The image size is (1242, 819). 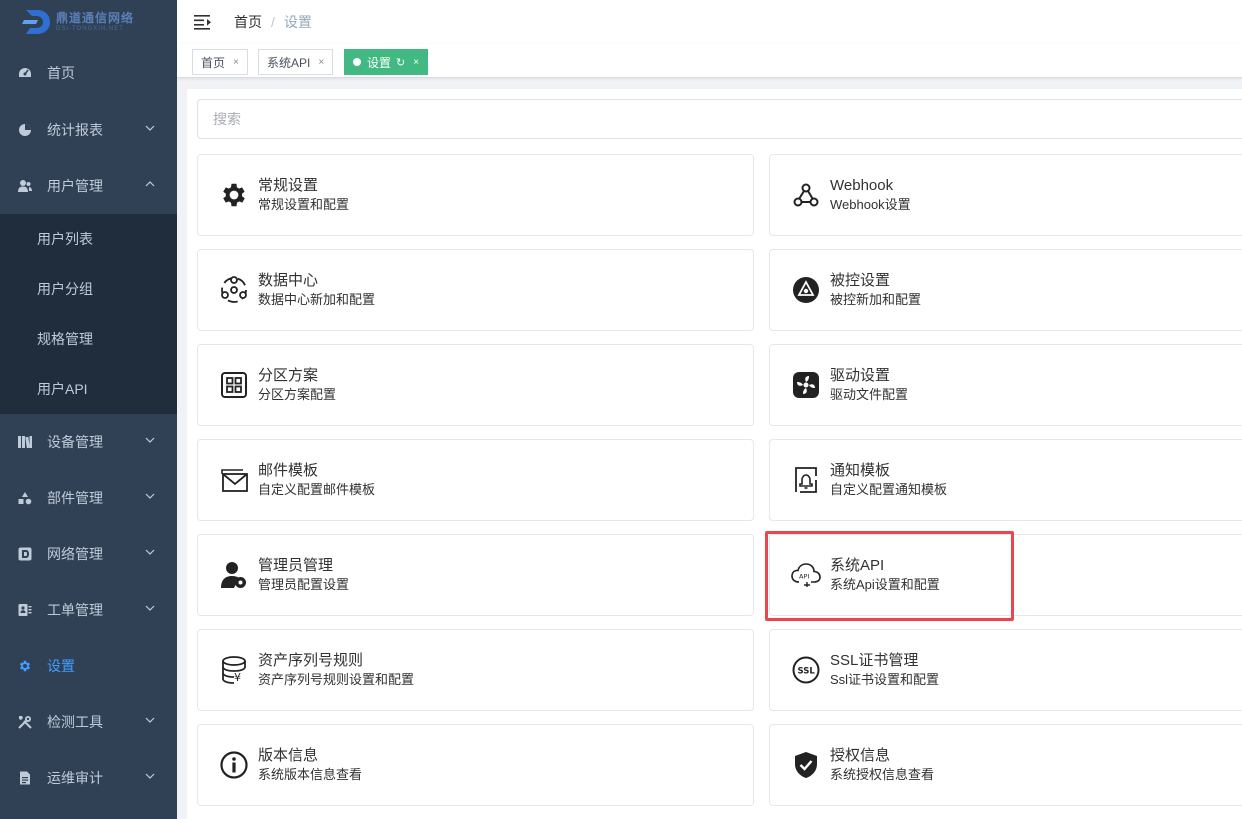 What do you see at coordinates (213, 62) in the screenshot?
I see `tag-label: 首页` at bounding box center [213, 62].